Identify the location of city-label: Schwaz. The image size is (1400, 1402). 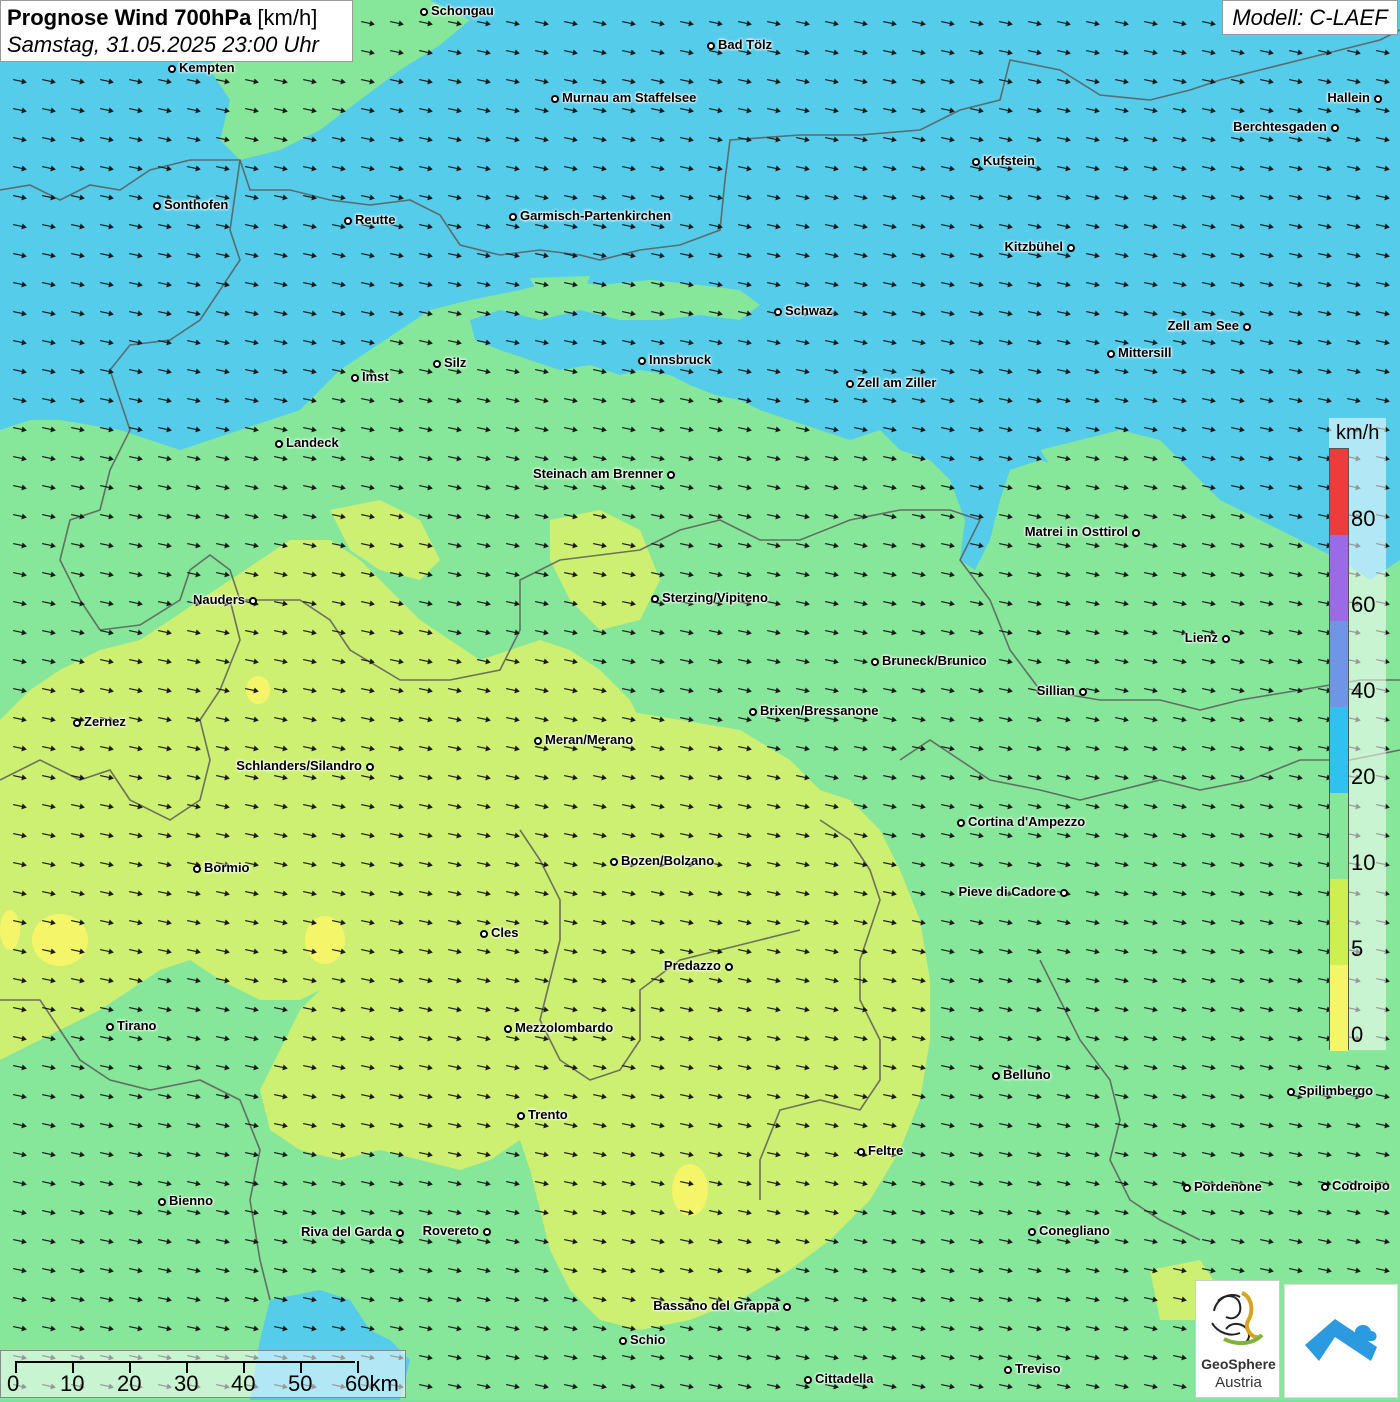
(809, 311).